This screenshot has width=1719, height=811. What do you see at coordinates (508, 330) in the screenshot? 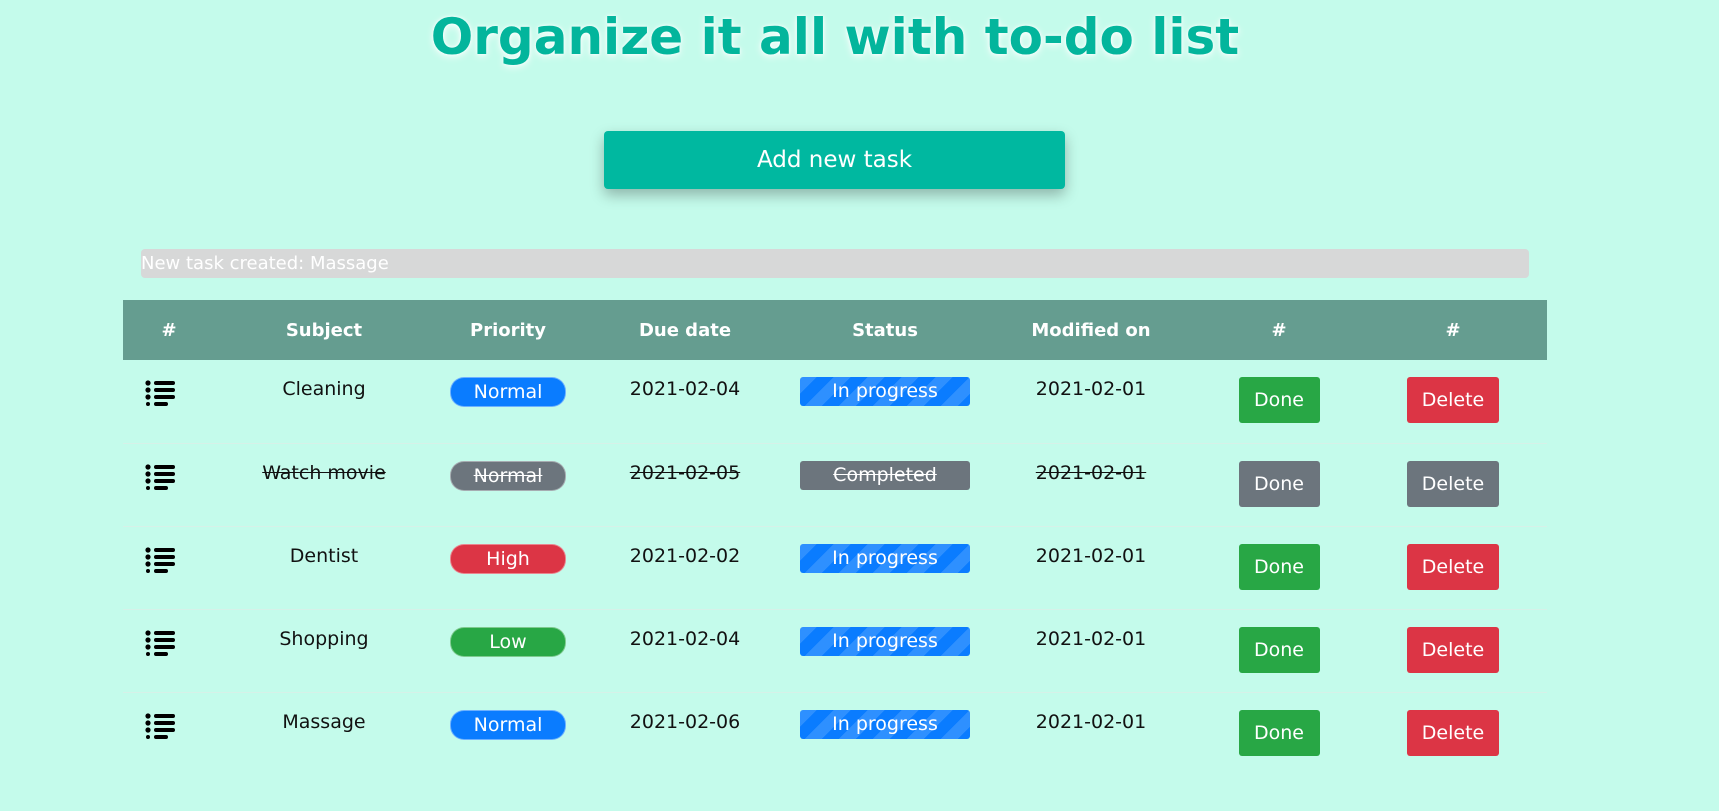
I see `column-header-priority: Priority` at bounding box center [508, 330].